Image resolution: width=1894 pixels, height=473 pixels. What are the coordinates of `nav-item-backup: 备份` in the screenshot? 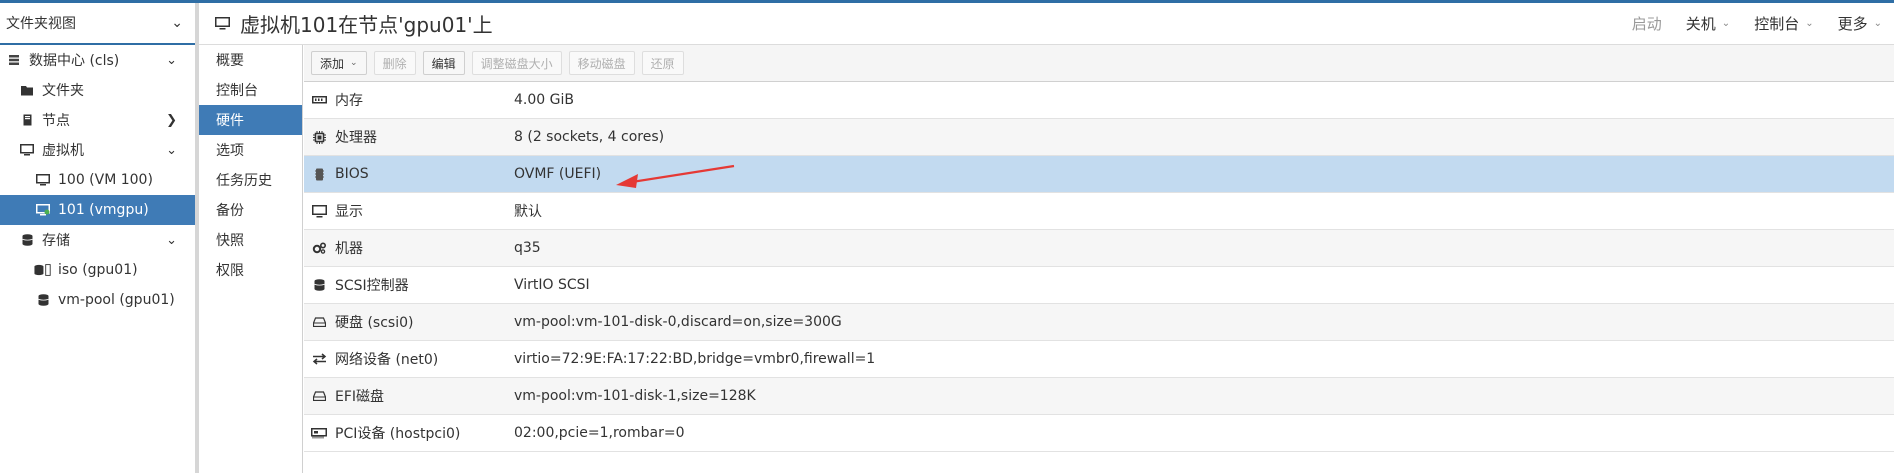 It's located at (250, 210).